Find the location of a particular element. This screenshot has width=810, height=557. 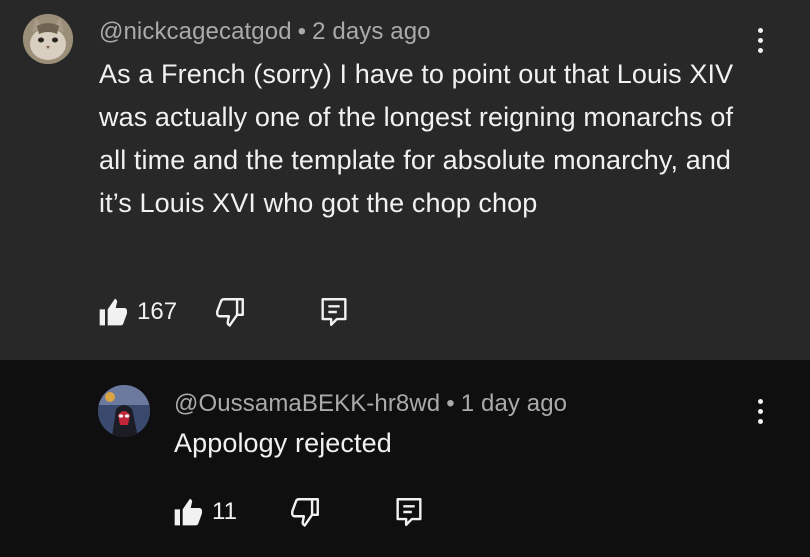

reply-button is located at coordinates (334, 312).